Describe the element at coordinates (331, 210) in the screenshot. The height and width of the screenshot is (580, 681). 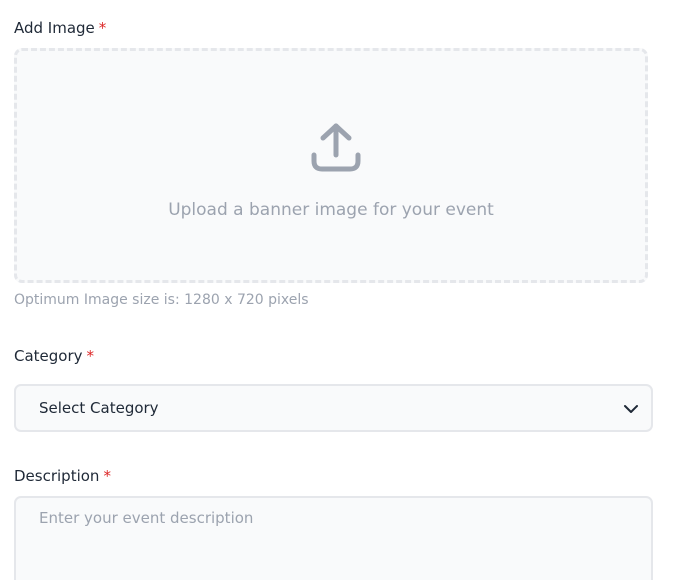
I see `dropzone-instruction: Upload a banner image for your event` at that location.